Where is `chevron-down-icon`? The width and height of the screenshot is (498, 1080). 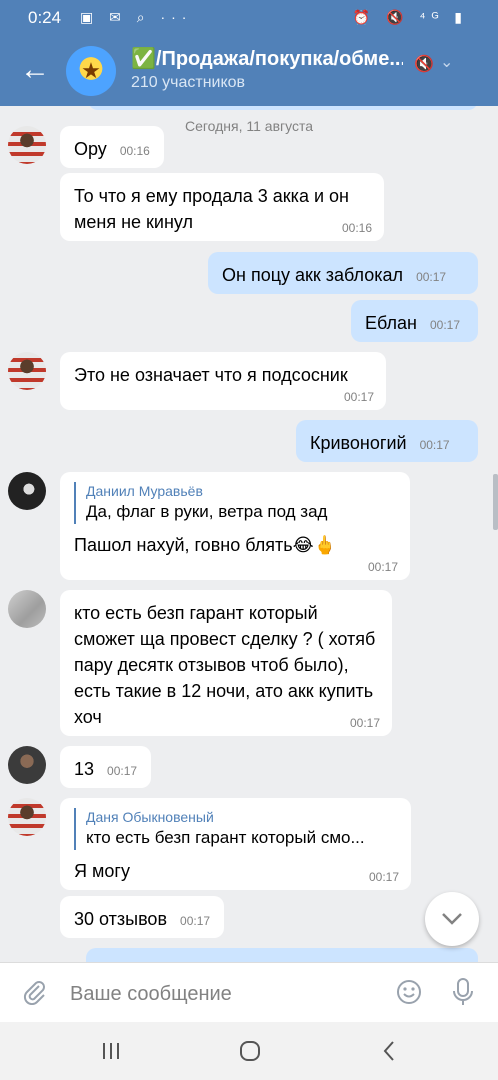 chevron-down-icon is located at coordinates (452, 919).